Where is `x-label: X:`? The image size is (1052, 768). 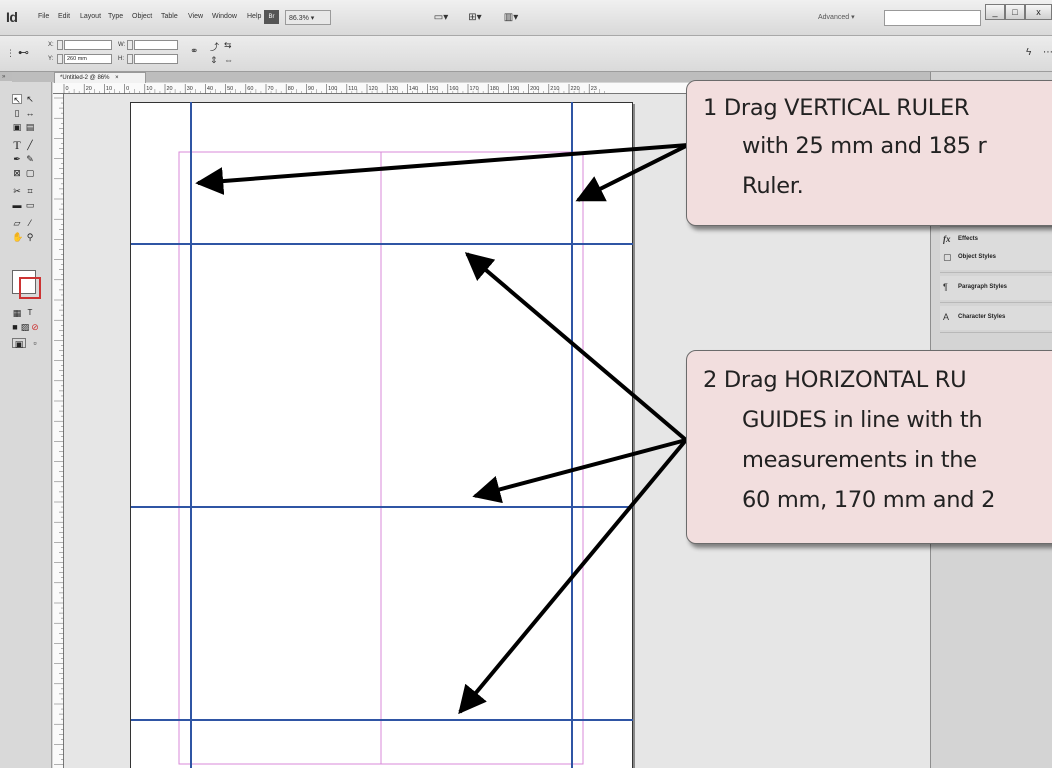
x-label: X: is located at coordinates (51, 45).